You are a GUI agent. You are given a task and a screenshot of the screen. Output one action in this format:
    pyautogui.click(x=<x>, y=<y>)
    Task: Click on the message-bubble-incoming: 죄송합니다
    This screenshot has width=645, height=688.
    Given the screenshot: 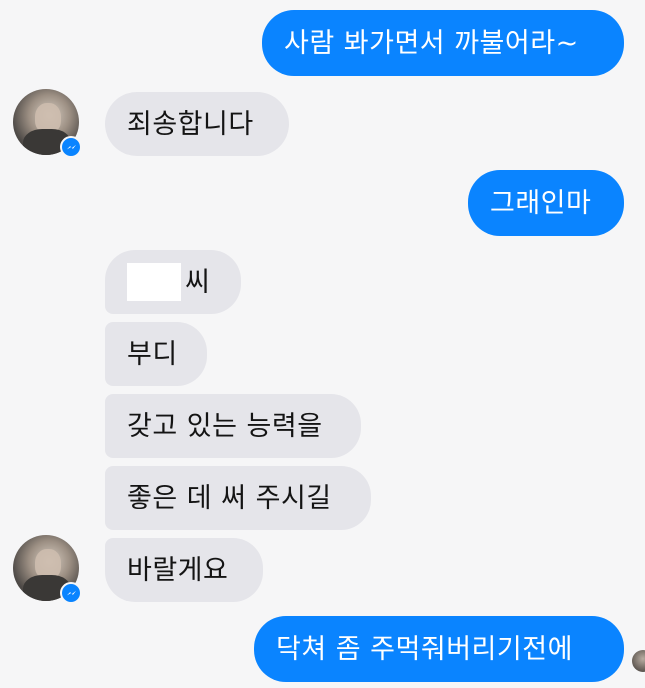 What is the action you would take?
    pyautogui.click(x=197, y=124)
    